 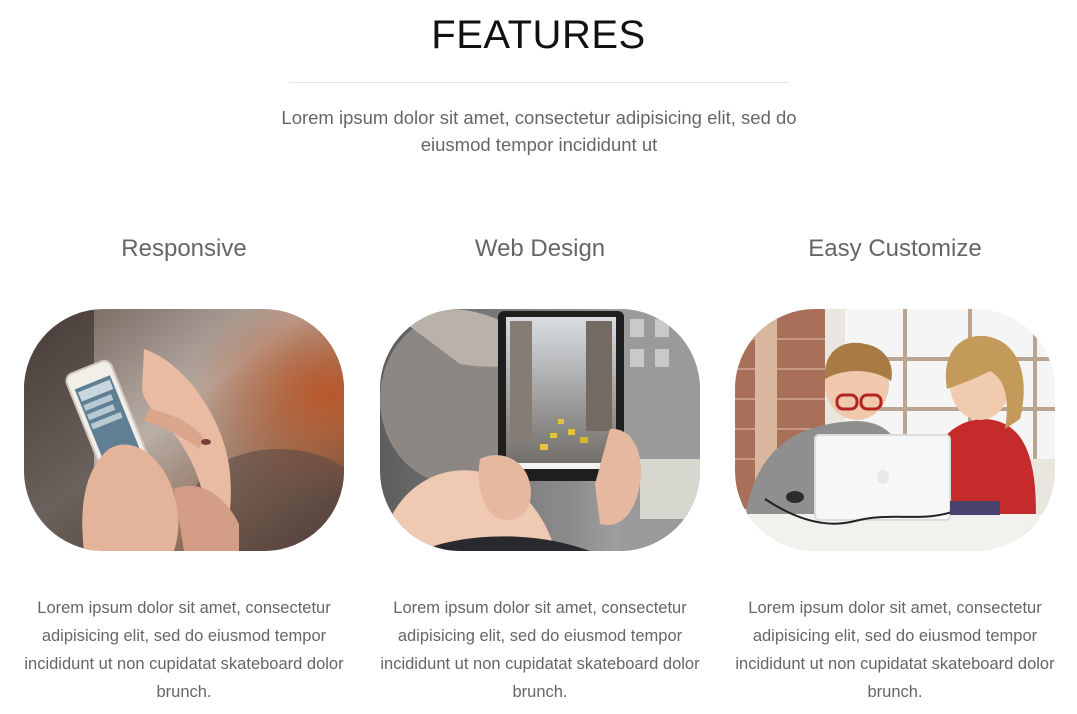 I want to click on feature-image-tablet, so click(x=540, y=430).